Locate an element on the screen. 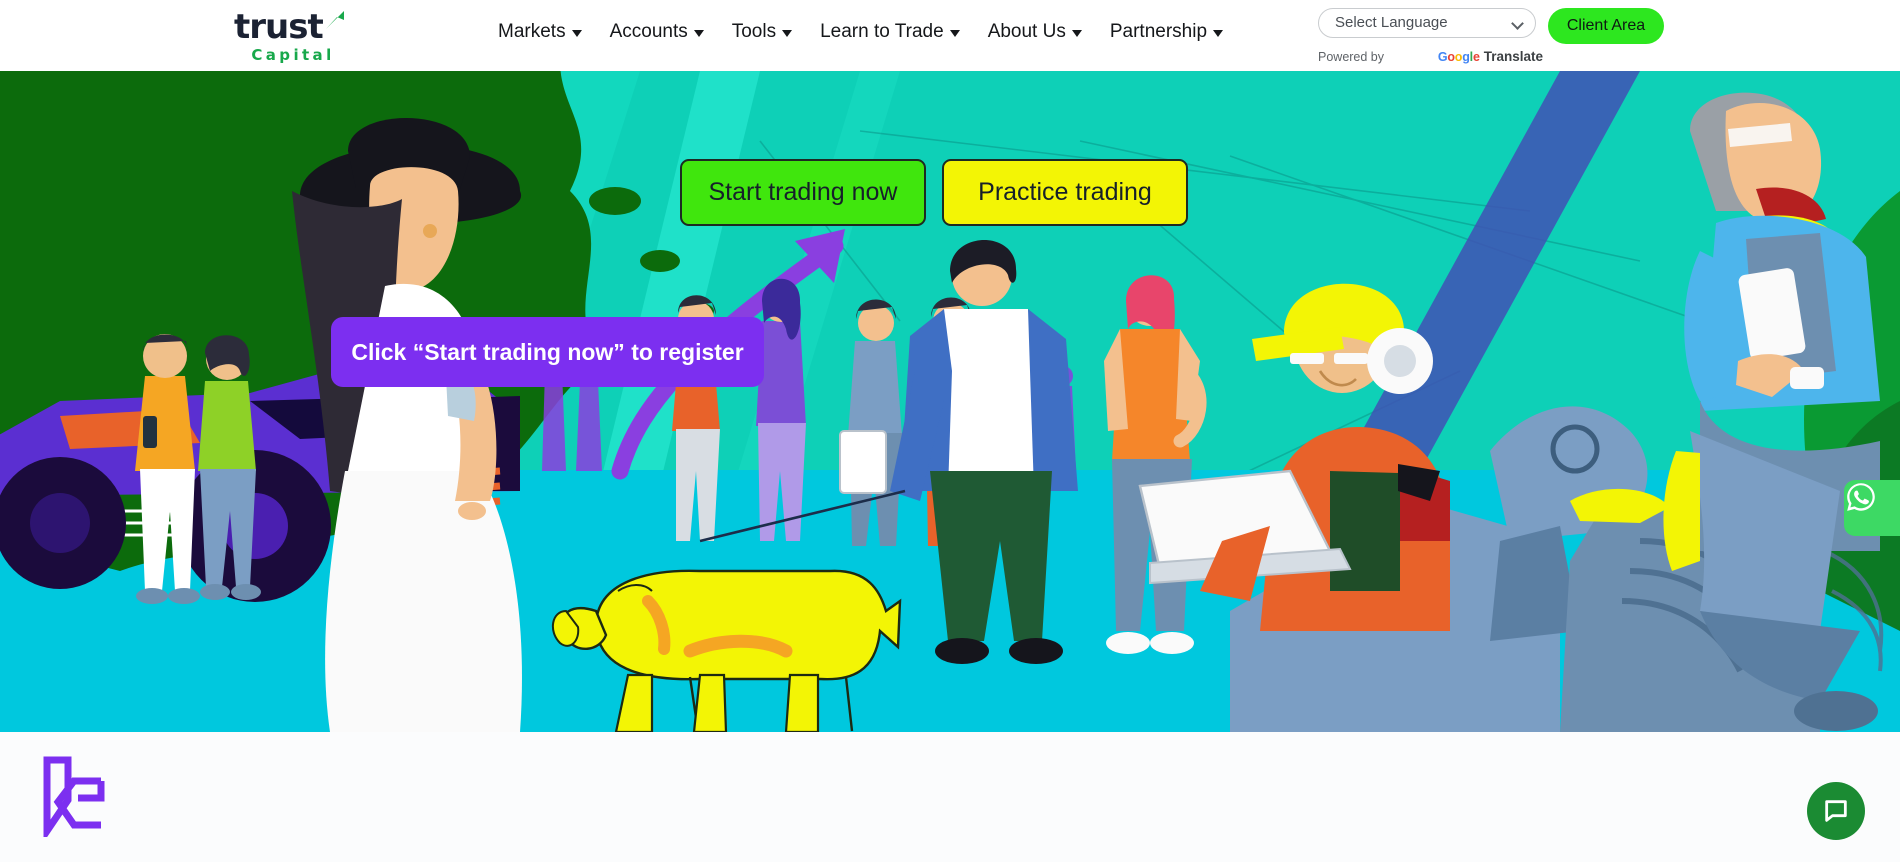  live-chat-button is located at coordinates (1836, 811).